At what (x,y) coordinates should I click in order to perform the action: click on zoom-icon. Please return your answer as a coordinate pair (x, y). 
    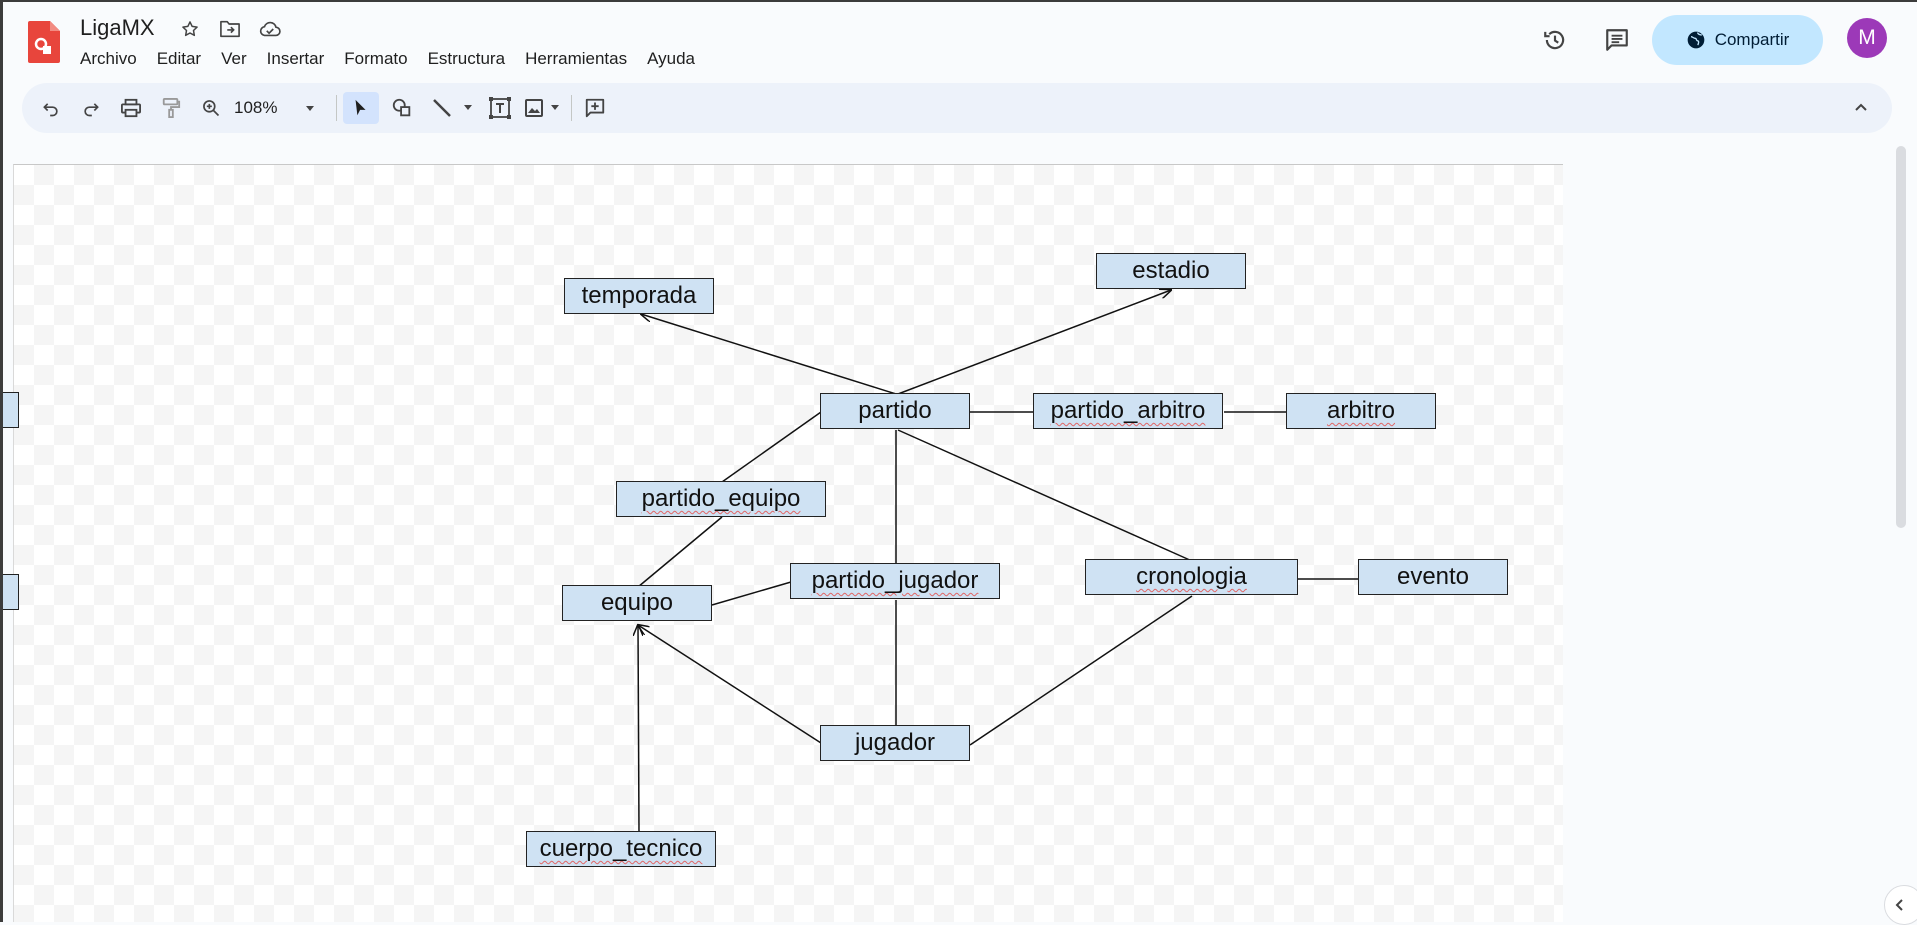
    Looking at the image, I should click on (211, 108).